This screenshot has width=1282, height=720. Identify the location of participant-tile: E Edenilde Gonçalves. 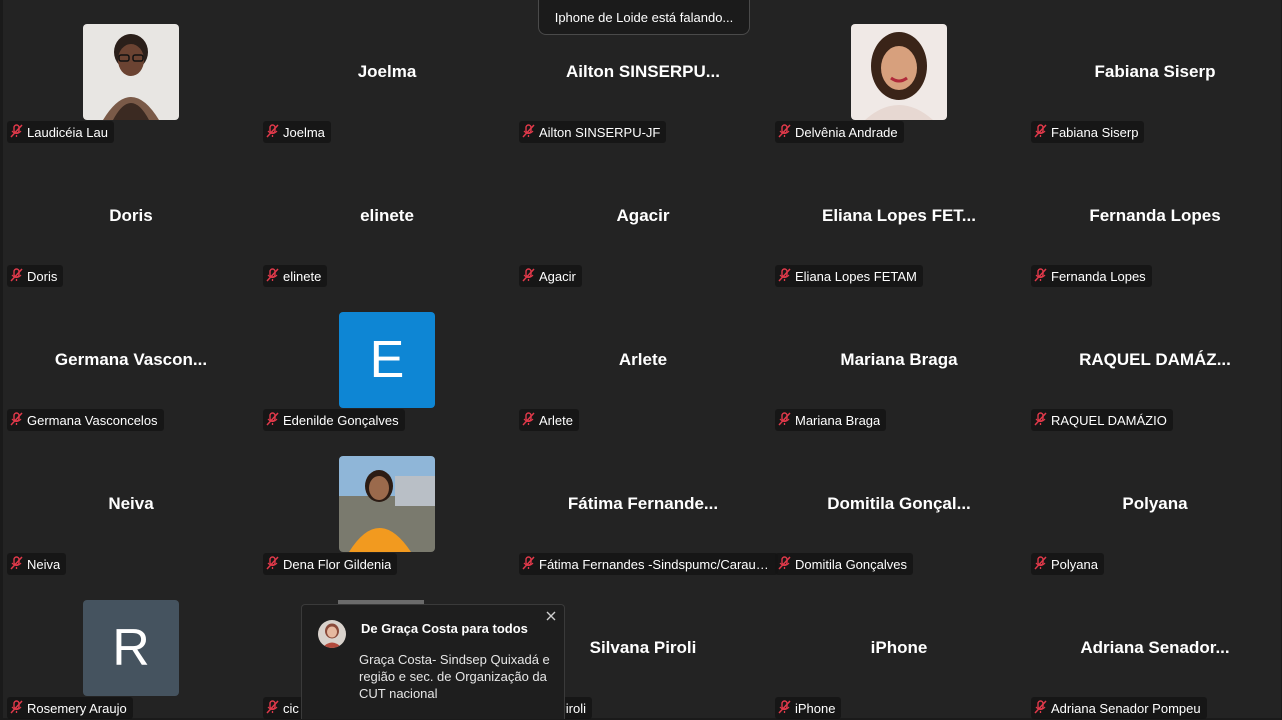
(387, 360).